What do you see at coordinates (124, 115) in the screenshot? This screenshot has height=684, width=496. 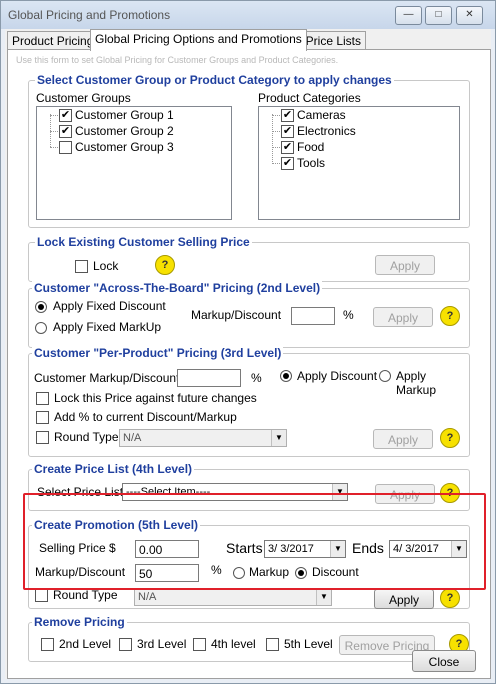 I see `customer-group-1-label: Customer Group 1` at bounding box center [124, 115].